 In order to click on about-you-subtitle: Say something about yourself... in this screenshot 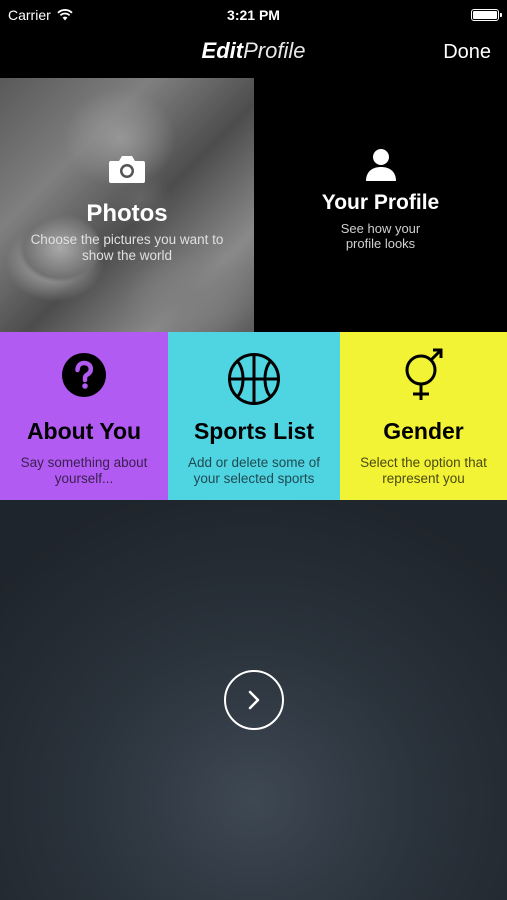, I will do `click(84, 470)`.